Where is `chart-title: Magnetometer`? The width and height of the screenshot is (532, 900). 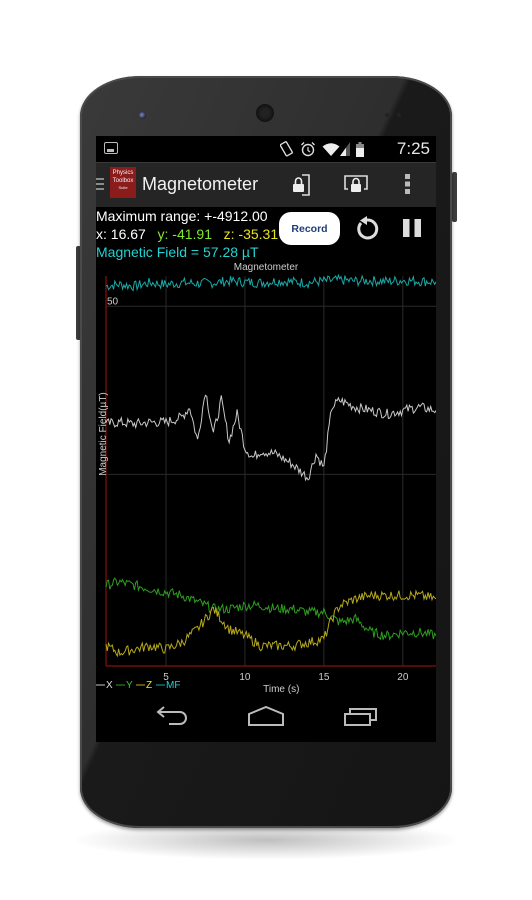 chart-title: Magnetometer is located at coordinates (266, 267).